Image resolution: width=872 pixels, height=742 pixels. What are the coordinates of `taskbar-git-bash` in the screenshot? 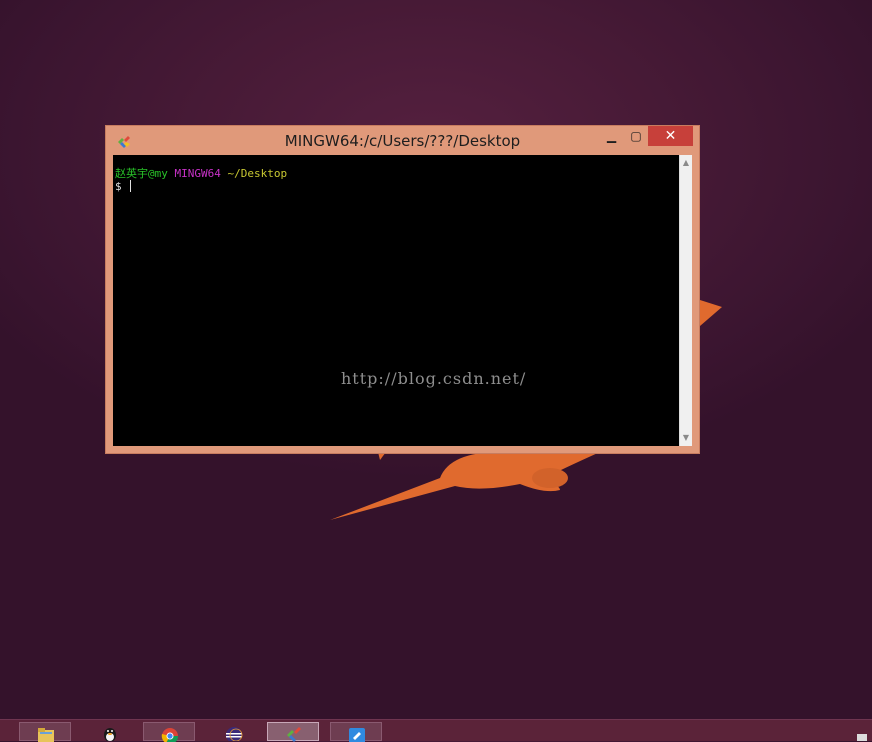 It's located at (293, 732).